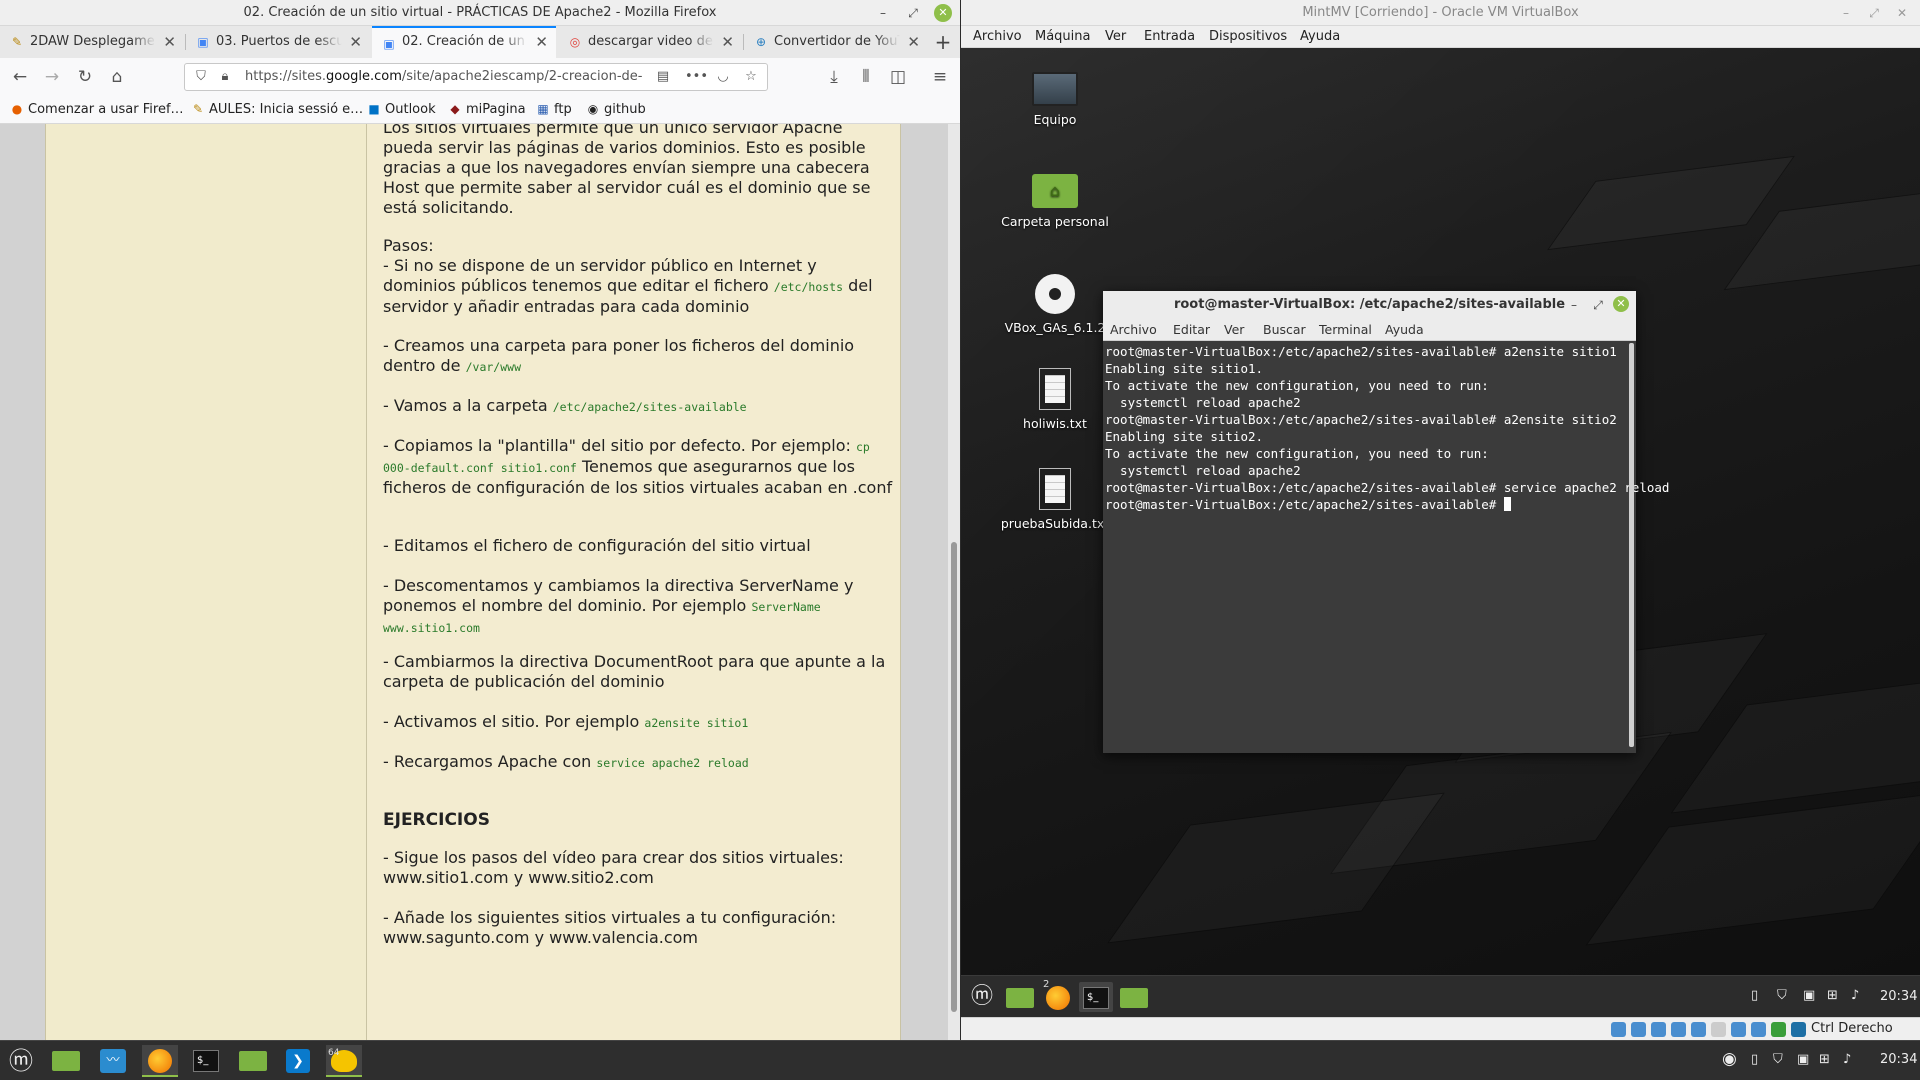 The height and width of the screenshot is (1080, 1920). Describe the element at coordinates (1055, 99) in the screenshot. I see `desktop-icon-equipo: Equipo` at that location.